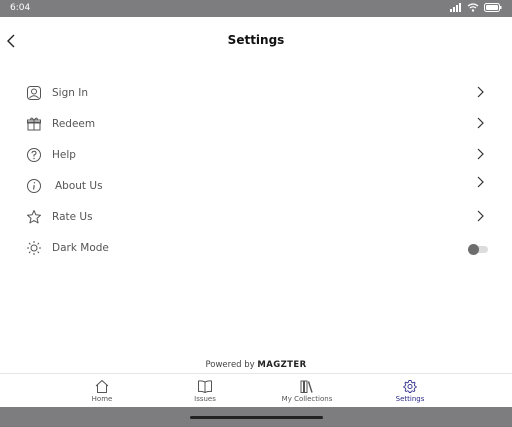 This screenshot has height=427, width=512. I want to click on tab-settings: Settings, so click(410, 392).